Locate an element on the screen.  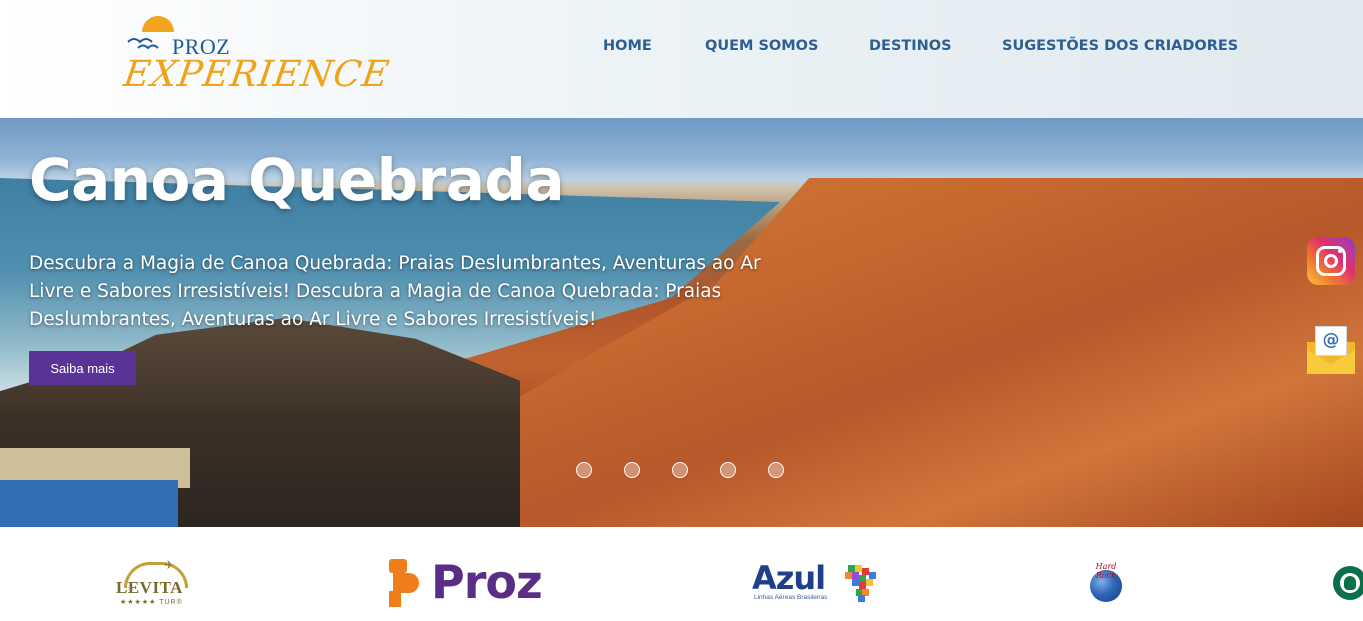
siren-icon is located at coordinates (1350, 583).